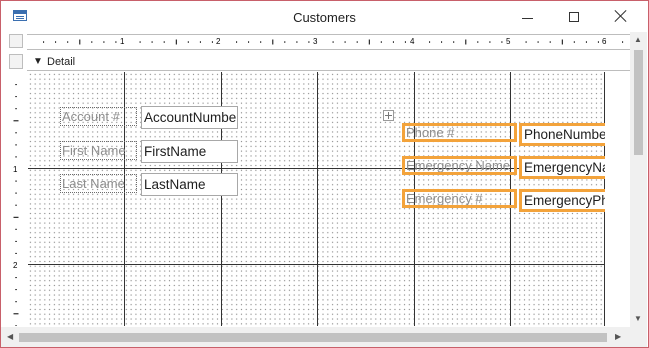 Image resolution: width=649 pixels, height=348 pixels. What do you see at coordinates (638, 179) in the screenshot?
I see `vertical-scrollbar: ▲ ▼` at bounding box center [638, 179].